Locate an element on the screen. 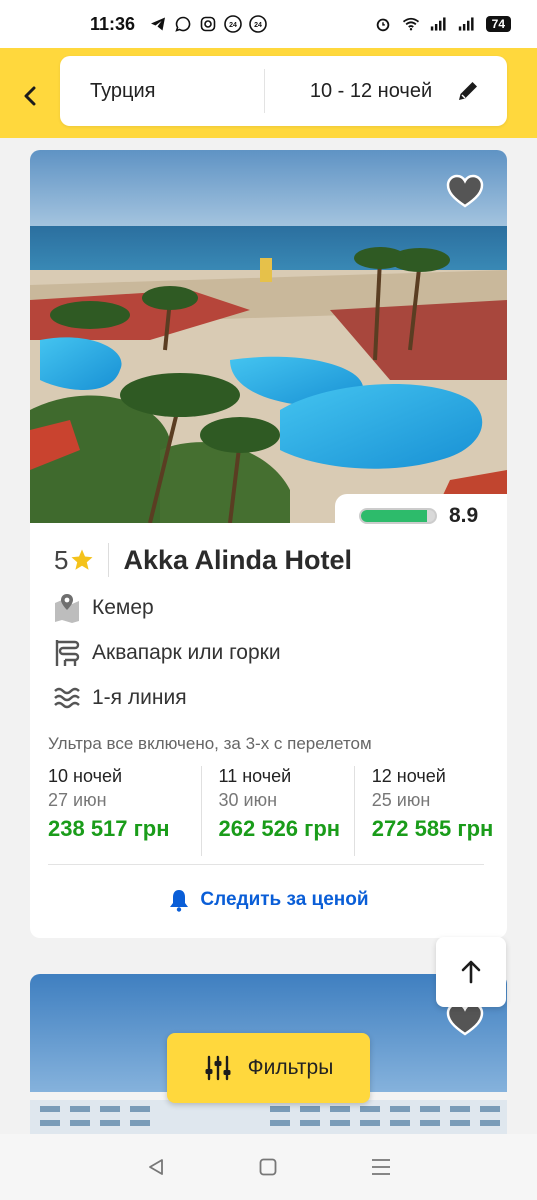  notification-icons: 24 24 is located at coordinates (208, 24).